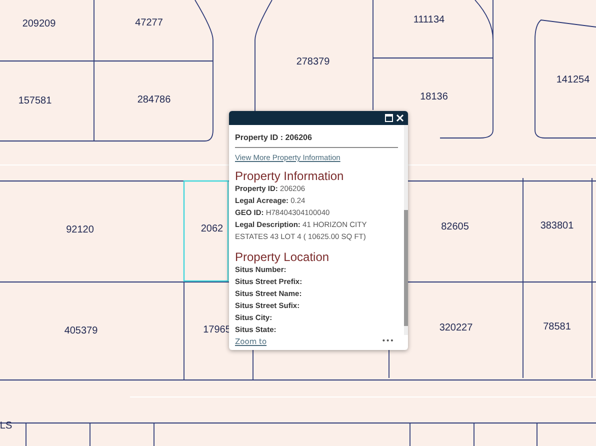 Image resolution: width=596 pixels, height=446 pixels. I want to click on parcel-label: 18136, so click(434, 97).